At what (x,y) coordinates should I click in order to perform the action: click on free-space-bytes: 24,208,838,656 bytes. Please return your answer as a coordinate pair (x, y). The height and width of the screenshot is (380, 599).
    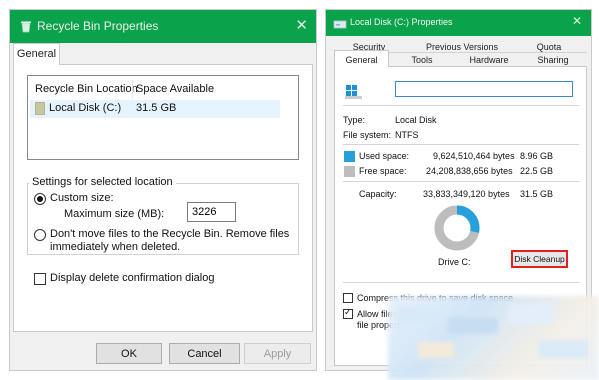
    Looking at the image, I should click on (469, 171).